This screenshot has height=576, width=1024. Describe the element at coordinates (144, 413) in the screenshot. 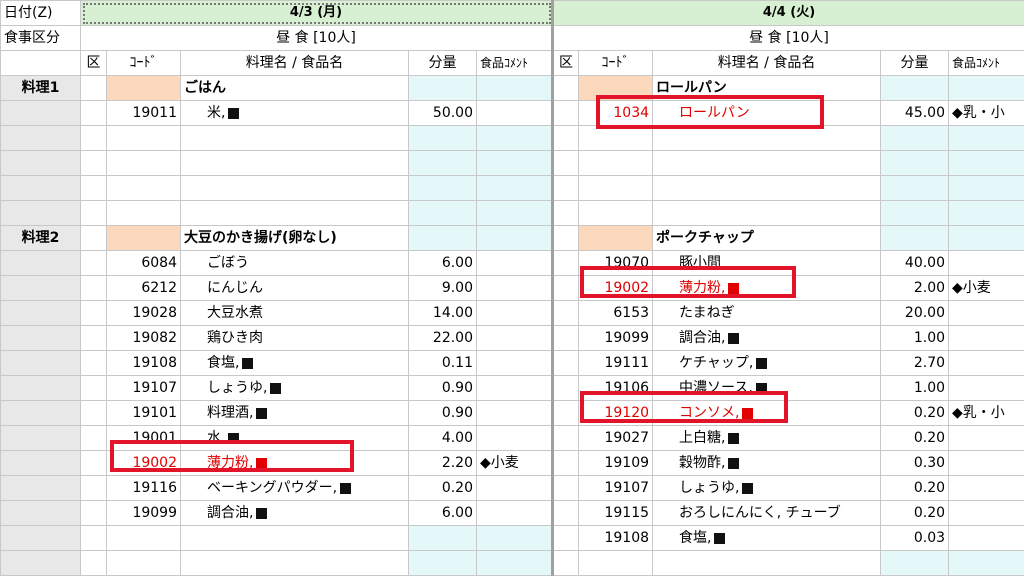

I see `code-cell: 19101` at that location.